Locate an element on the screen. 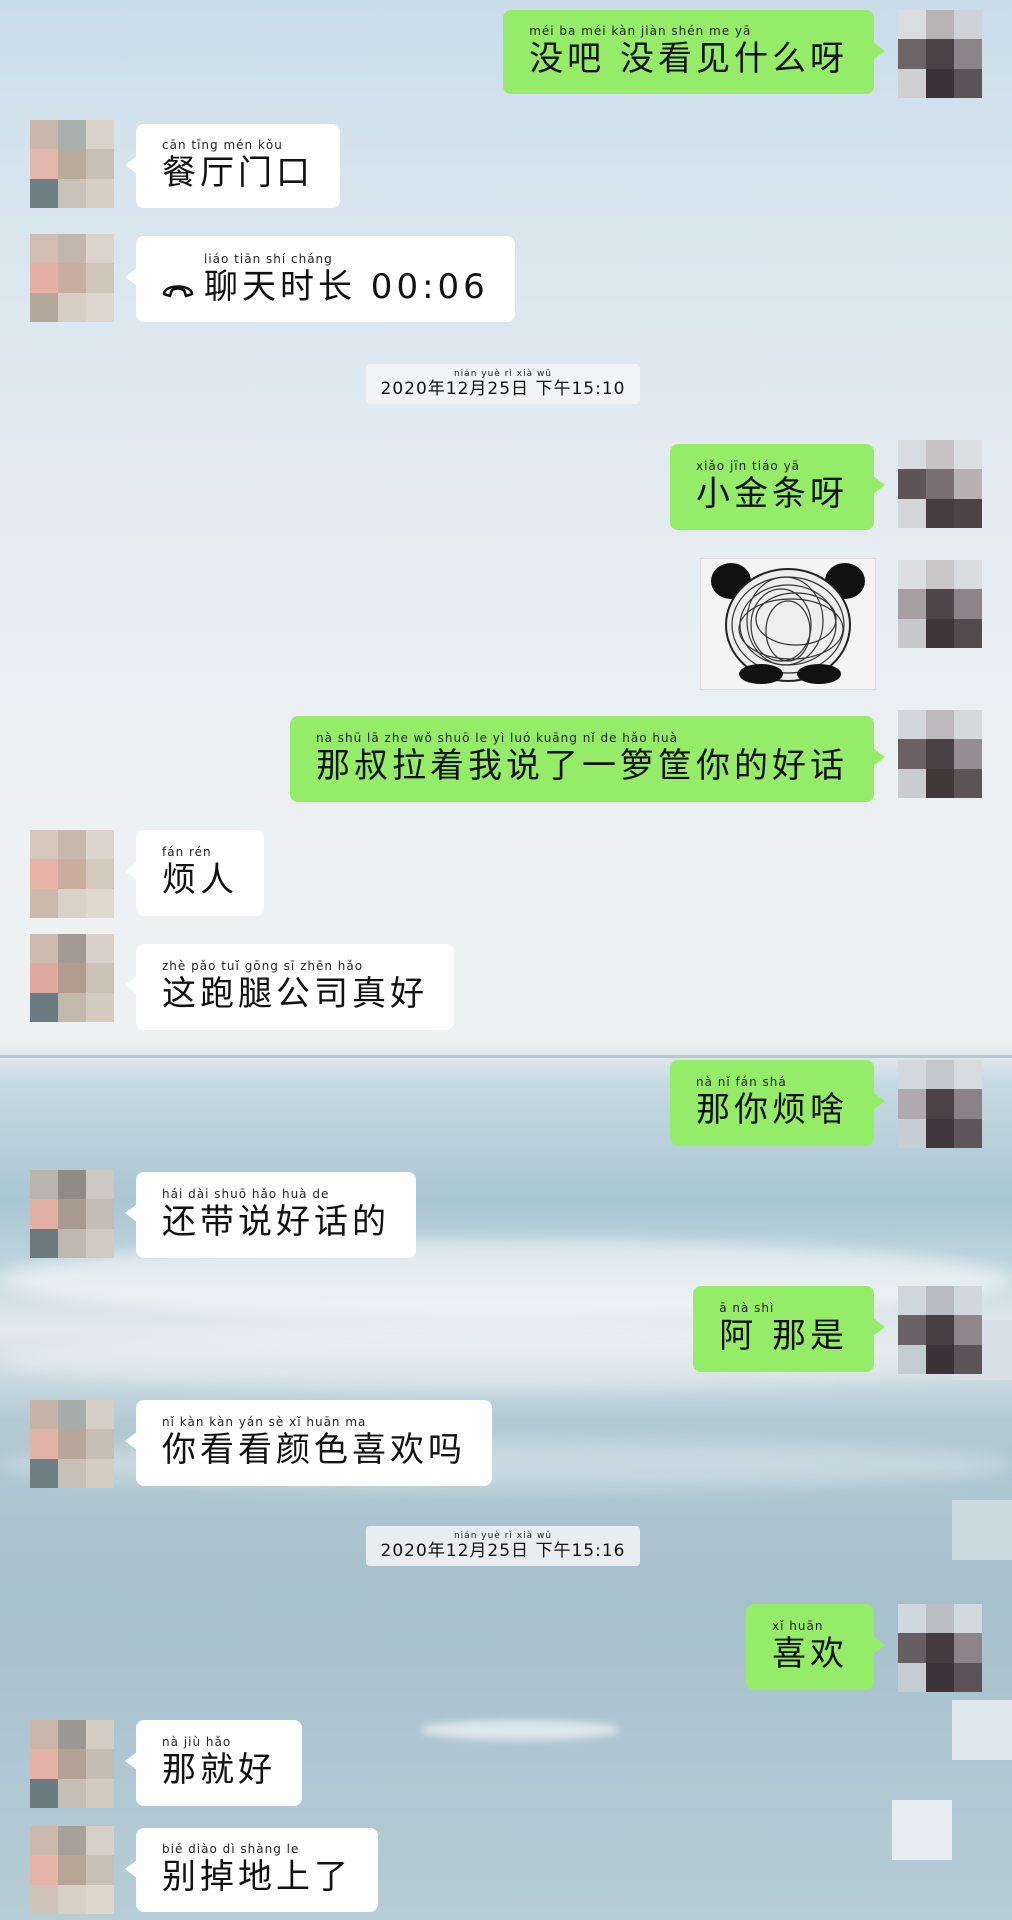  phone-hangup-icon is located at coordinates (178, 290).